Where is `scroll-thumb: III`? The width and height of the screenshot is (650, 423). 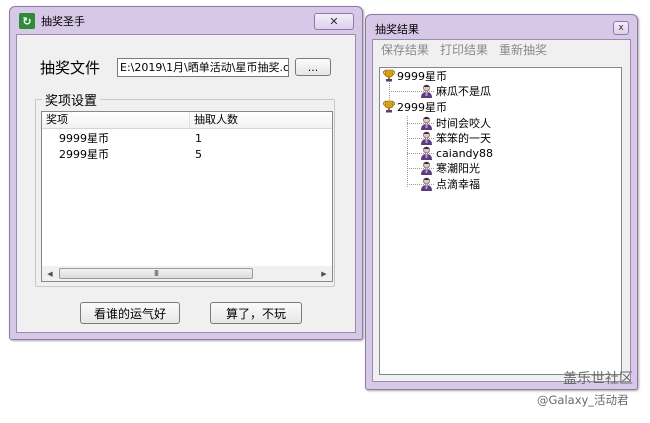
scroll-thumb: III is located at coordinates (156, 273).